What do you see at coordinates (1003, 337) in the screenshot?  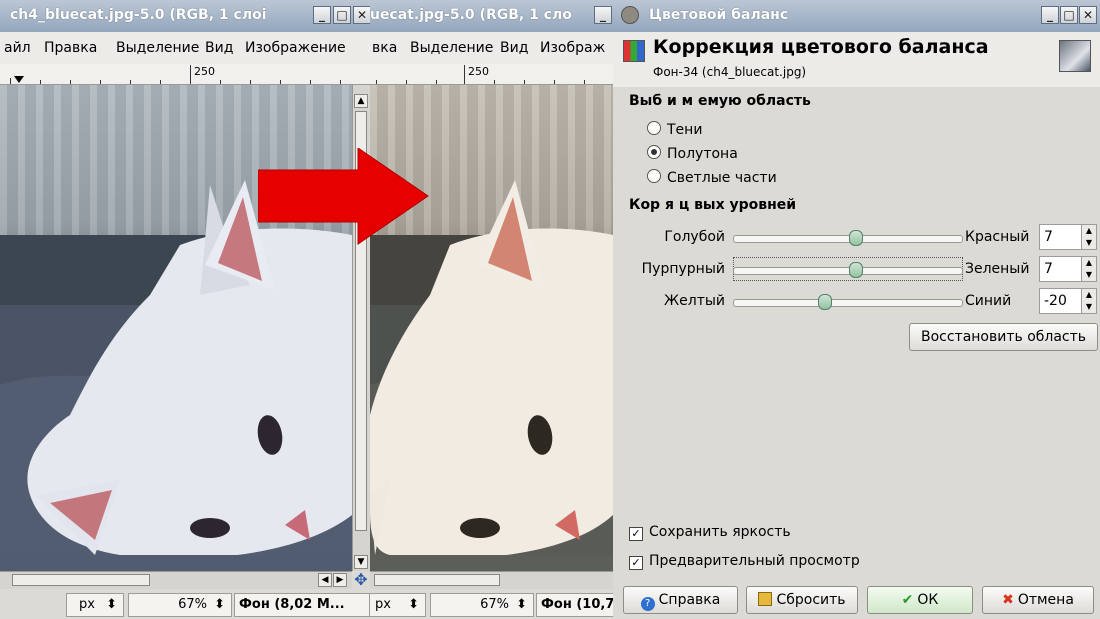 I see `reset-range-button: Восстановить область` at bounding box center [1003, 337].